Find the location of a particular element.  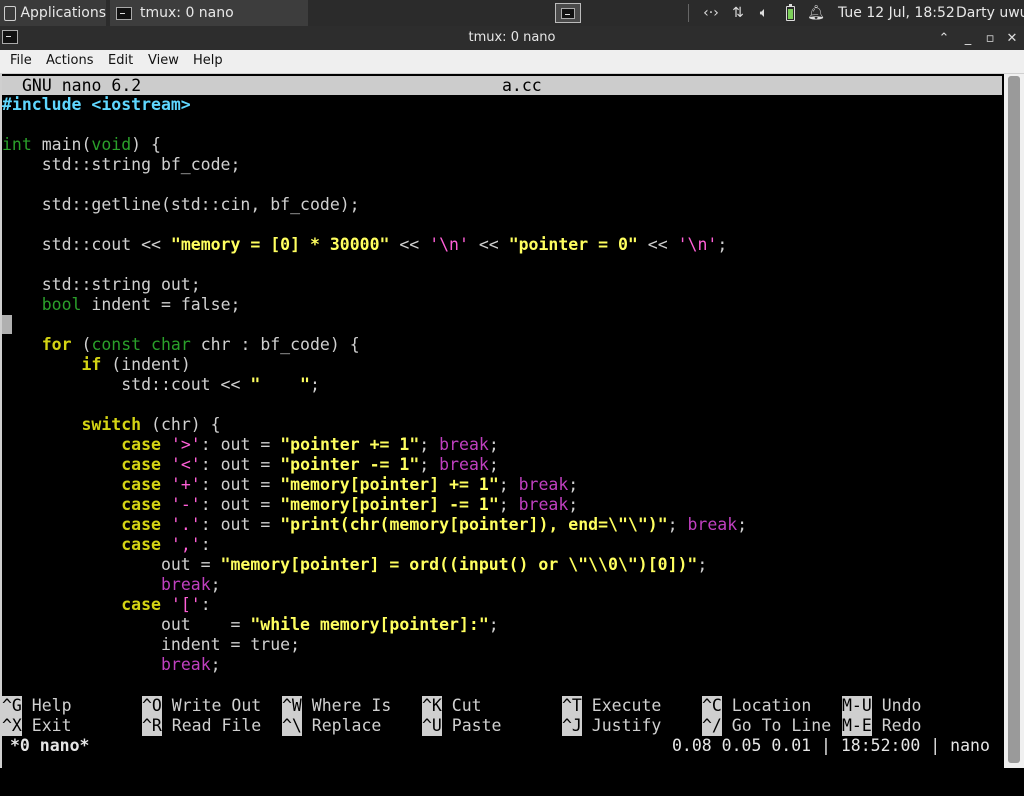

nano-header: GNU nano 6.2 a.cc is located at coordinates (502, 85).